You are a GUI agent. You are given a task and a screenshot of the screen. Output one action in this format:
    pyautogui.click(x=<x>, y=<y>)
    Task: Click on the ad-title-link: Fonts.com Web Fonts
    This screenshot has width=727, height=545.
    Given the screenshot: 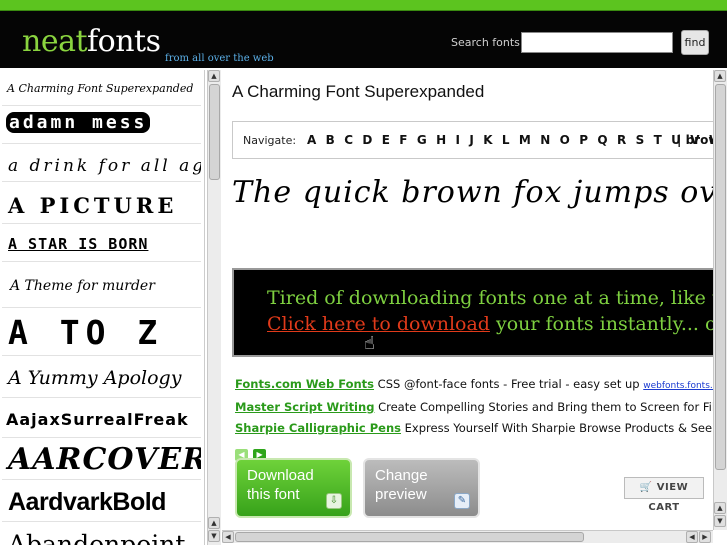 What is the action you would take?
    pyautogui.click(x=304, y=384)
    